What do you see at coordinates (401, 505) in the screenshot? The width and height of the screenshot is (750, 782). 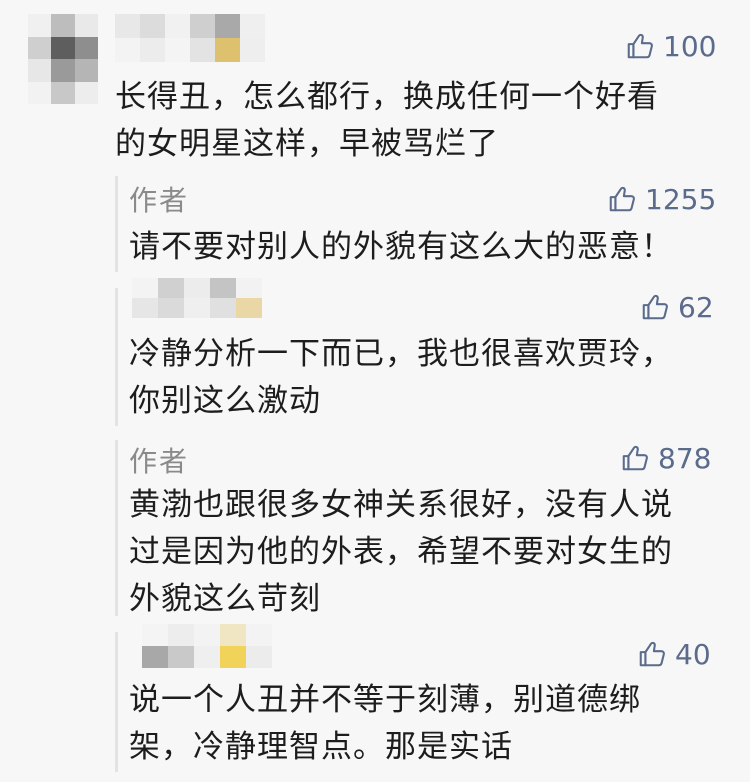 I see `reply-line: 黄渤也跟很多女神关系很好，没有人说` at bounding box center [401, 505].